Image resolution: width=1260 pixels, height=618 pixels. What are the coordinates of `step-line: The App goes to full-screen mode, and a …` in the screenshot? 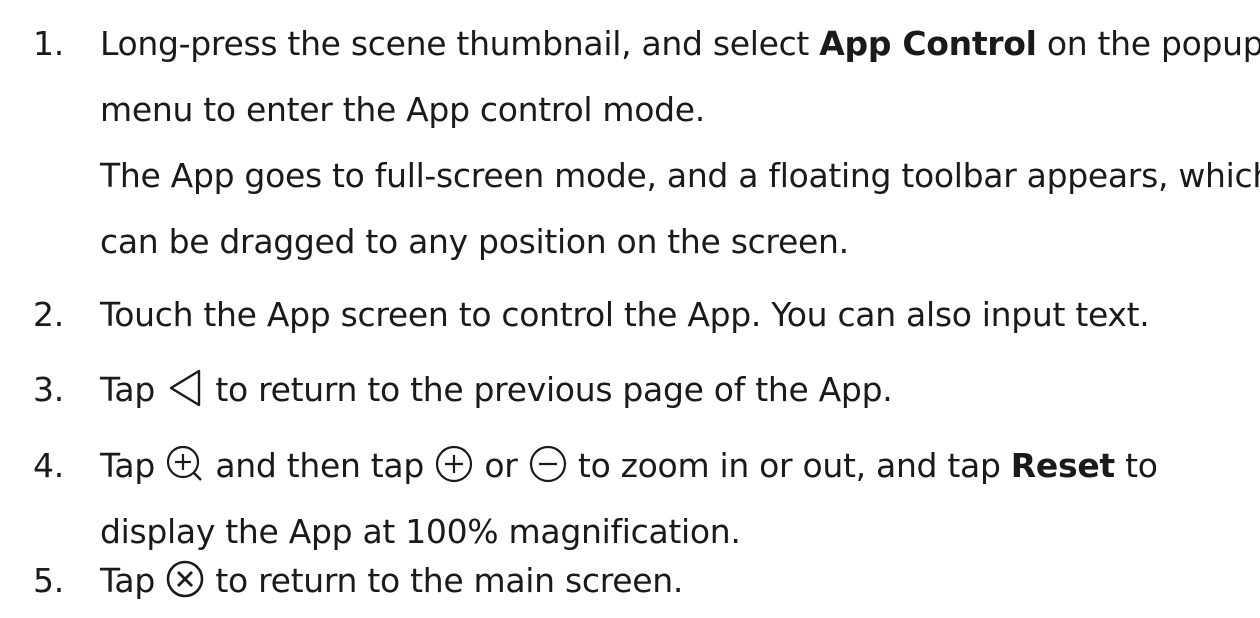 It's located at (680, 175).